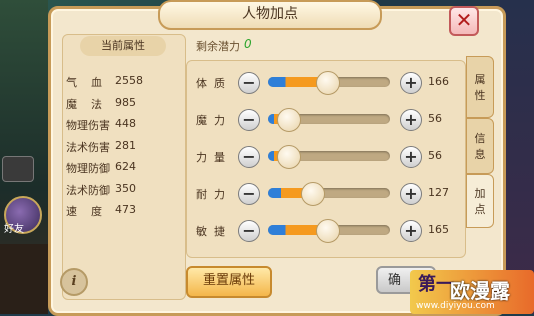 The width and height of the screenshot is (534, 316). Describe the element at coordinates (480, 291) in the screenshot. I see `watermark-site-title: 欧漫露` at that location.